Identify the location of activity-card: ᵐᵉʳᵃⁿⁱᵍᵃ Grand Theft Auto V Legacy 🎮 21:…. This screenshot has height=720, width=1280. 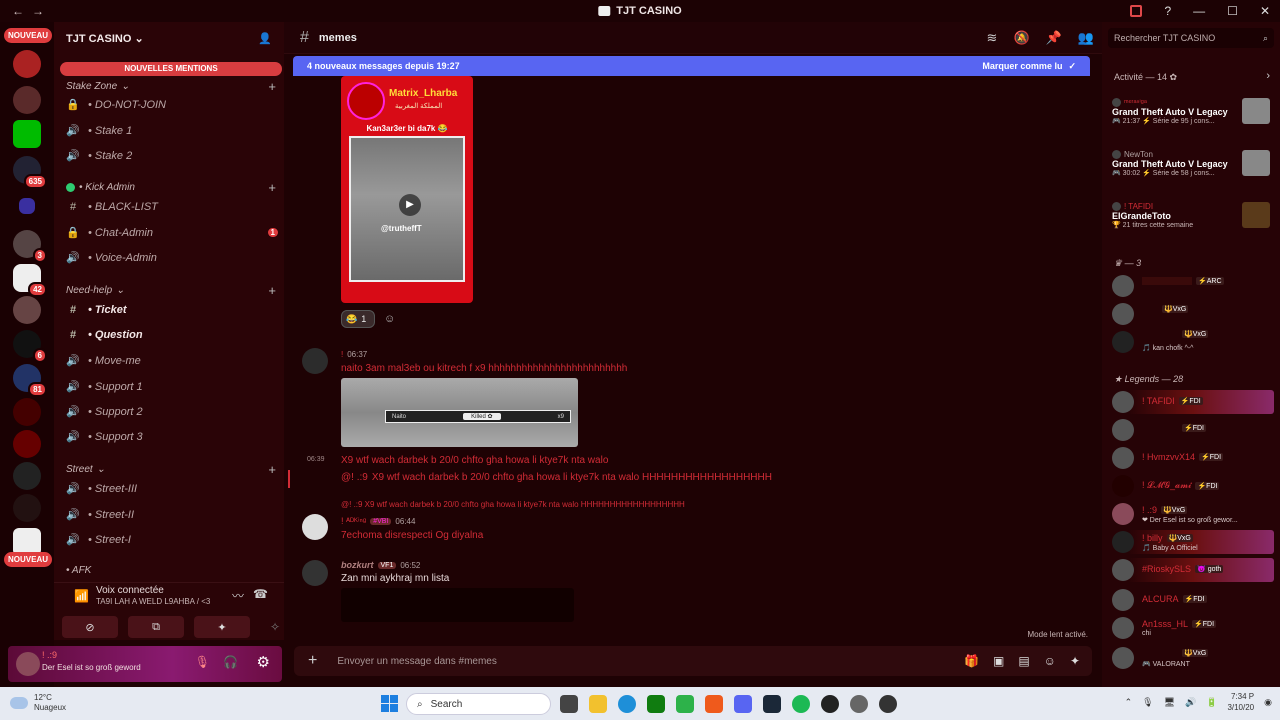
(1192, 111).